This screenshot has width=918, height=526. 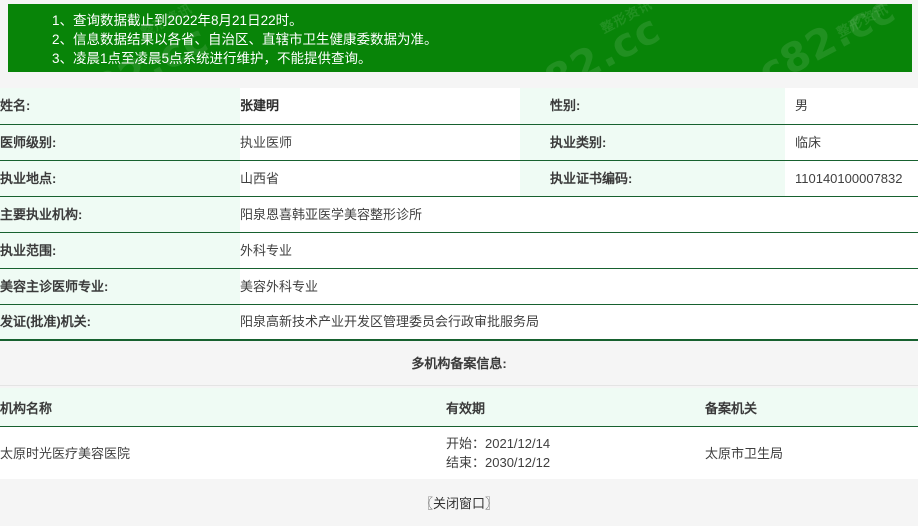 What do you see at coordinates (120, 250) in the screenshot?
I see `field-label-practice-scope: 执业范围:` at bounding box center [120, 250].